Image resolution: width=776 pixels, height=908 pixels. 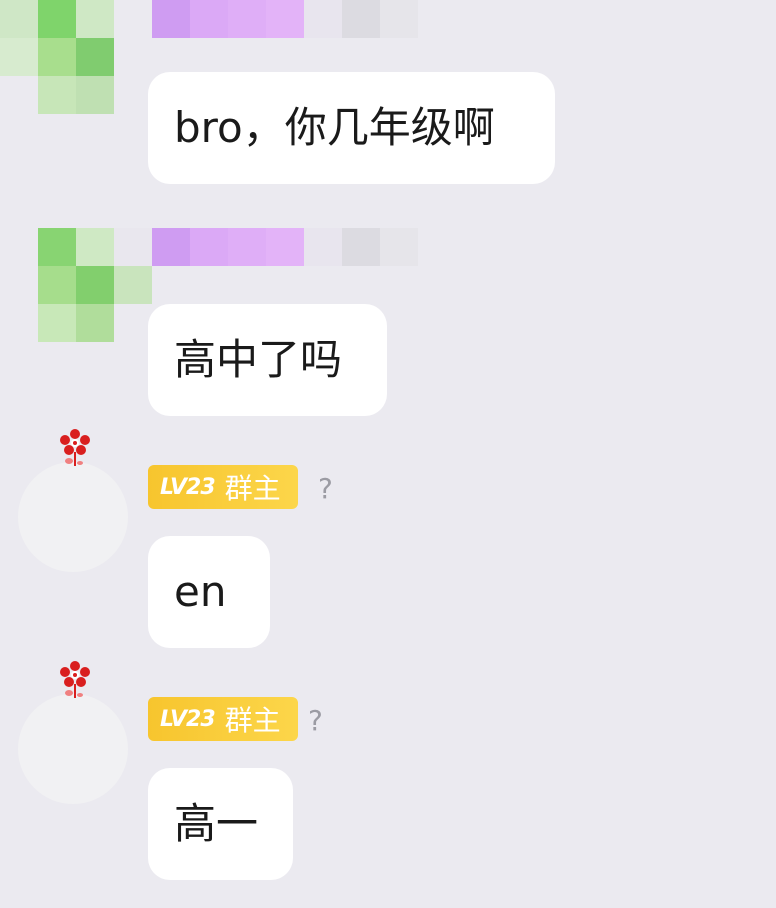 What do you see at coordinates (57, 95) in the screenshot?
I see `avatar-fragment` at bounding box center [57, 95].